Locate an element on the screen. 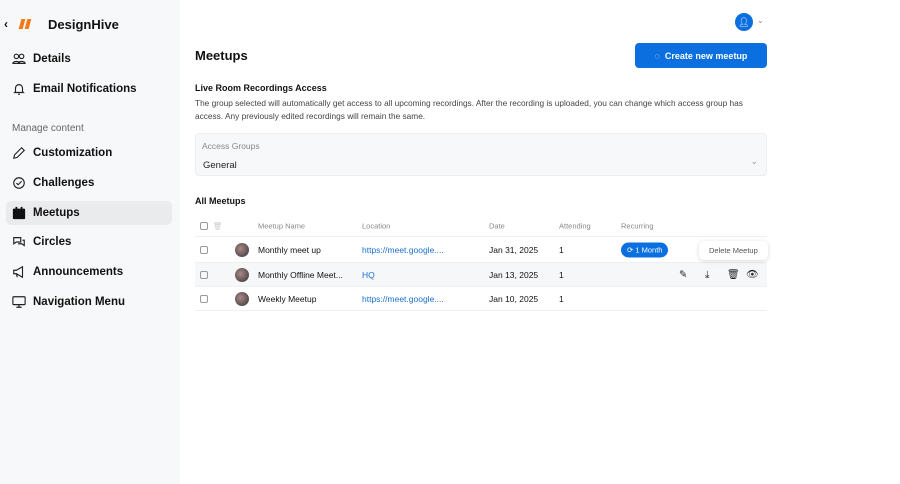 The width and height of the screenshot is (900, 484). sidebar-item-label: Announcements is located at coordinates (78, 272).